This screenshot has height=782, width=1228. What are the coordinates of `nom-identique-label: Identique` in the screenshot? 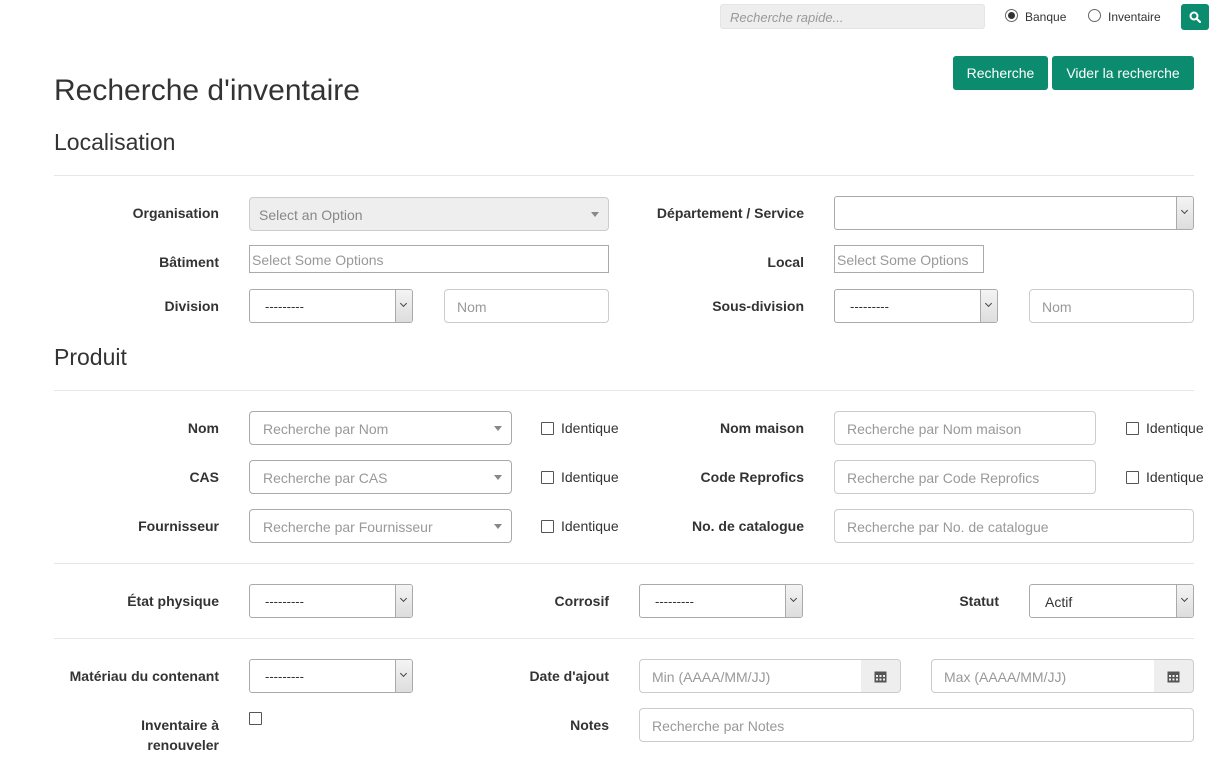 It's located at (590, 428).